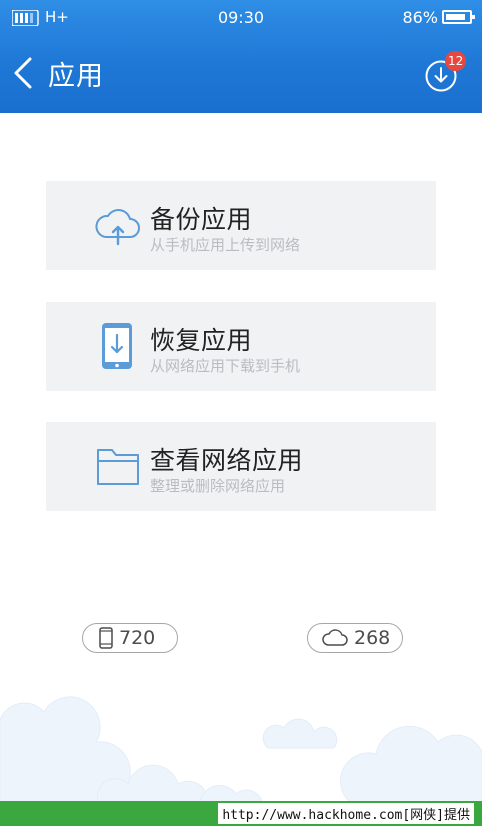 The height and width of the screenshot is (826, 482). What do you see at coordinates (201, 340) in the screenshot?
I see `card-title: 恢复应用` at bounding box center [201, 340].